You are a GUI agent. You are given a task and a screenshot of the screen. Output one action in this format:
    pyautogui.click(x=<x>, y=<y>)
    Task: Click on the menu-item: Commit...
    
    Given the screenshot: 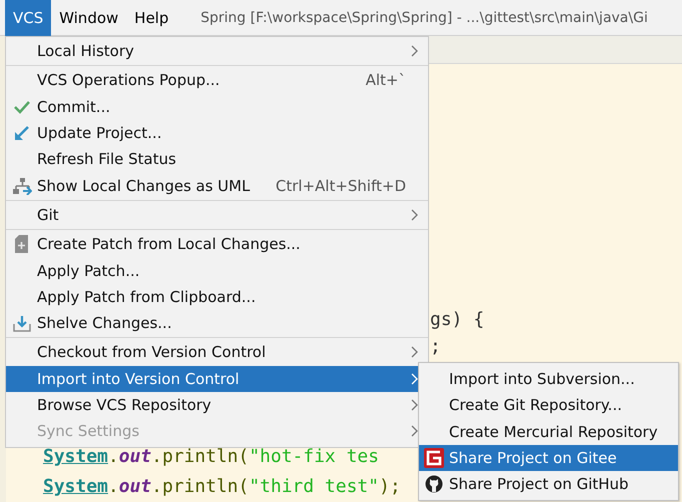 What is the action you would take?
    pyautogui.click(x=217, y=107)
    